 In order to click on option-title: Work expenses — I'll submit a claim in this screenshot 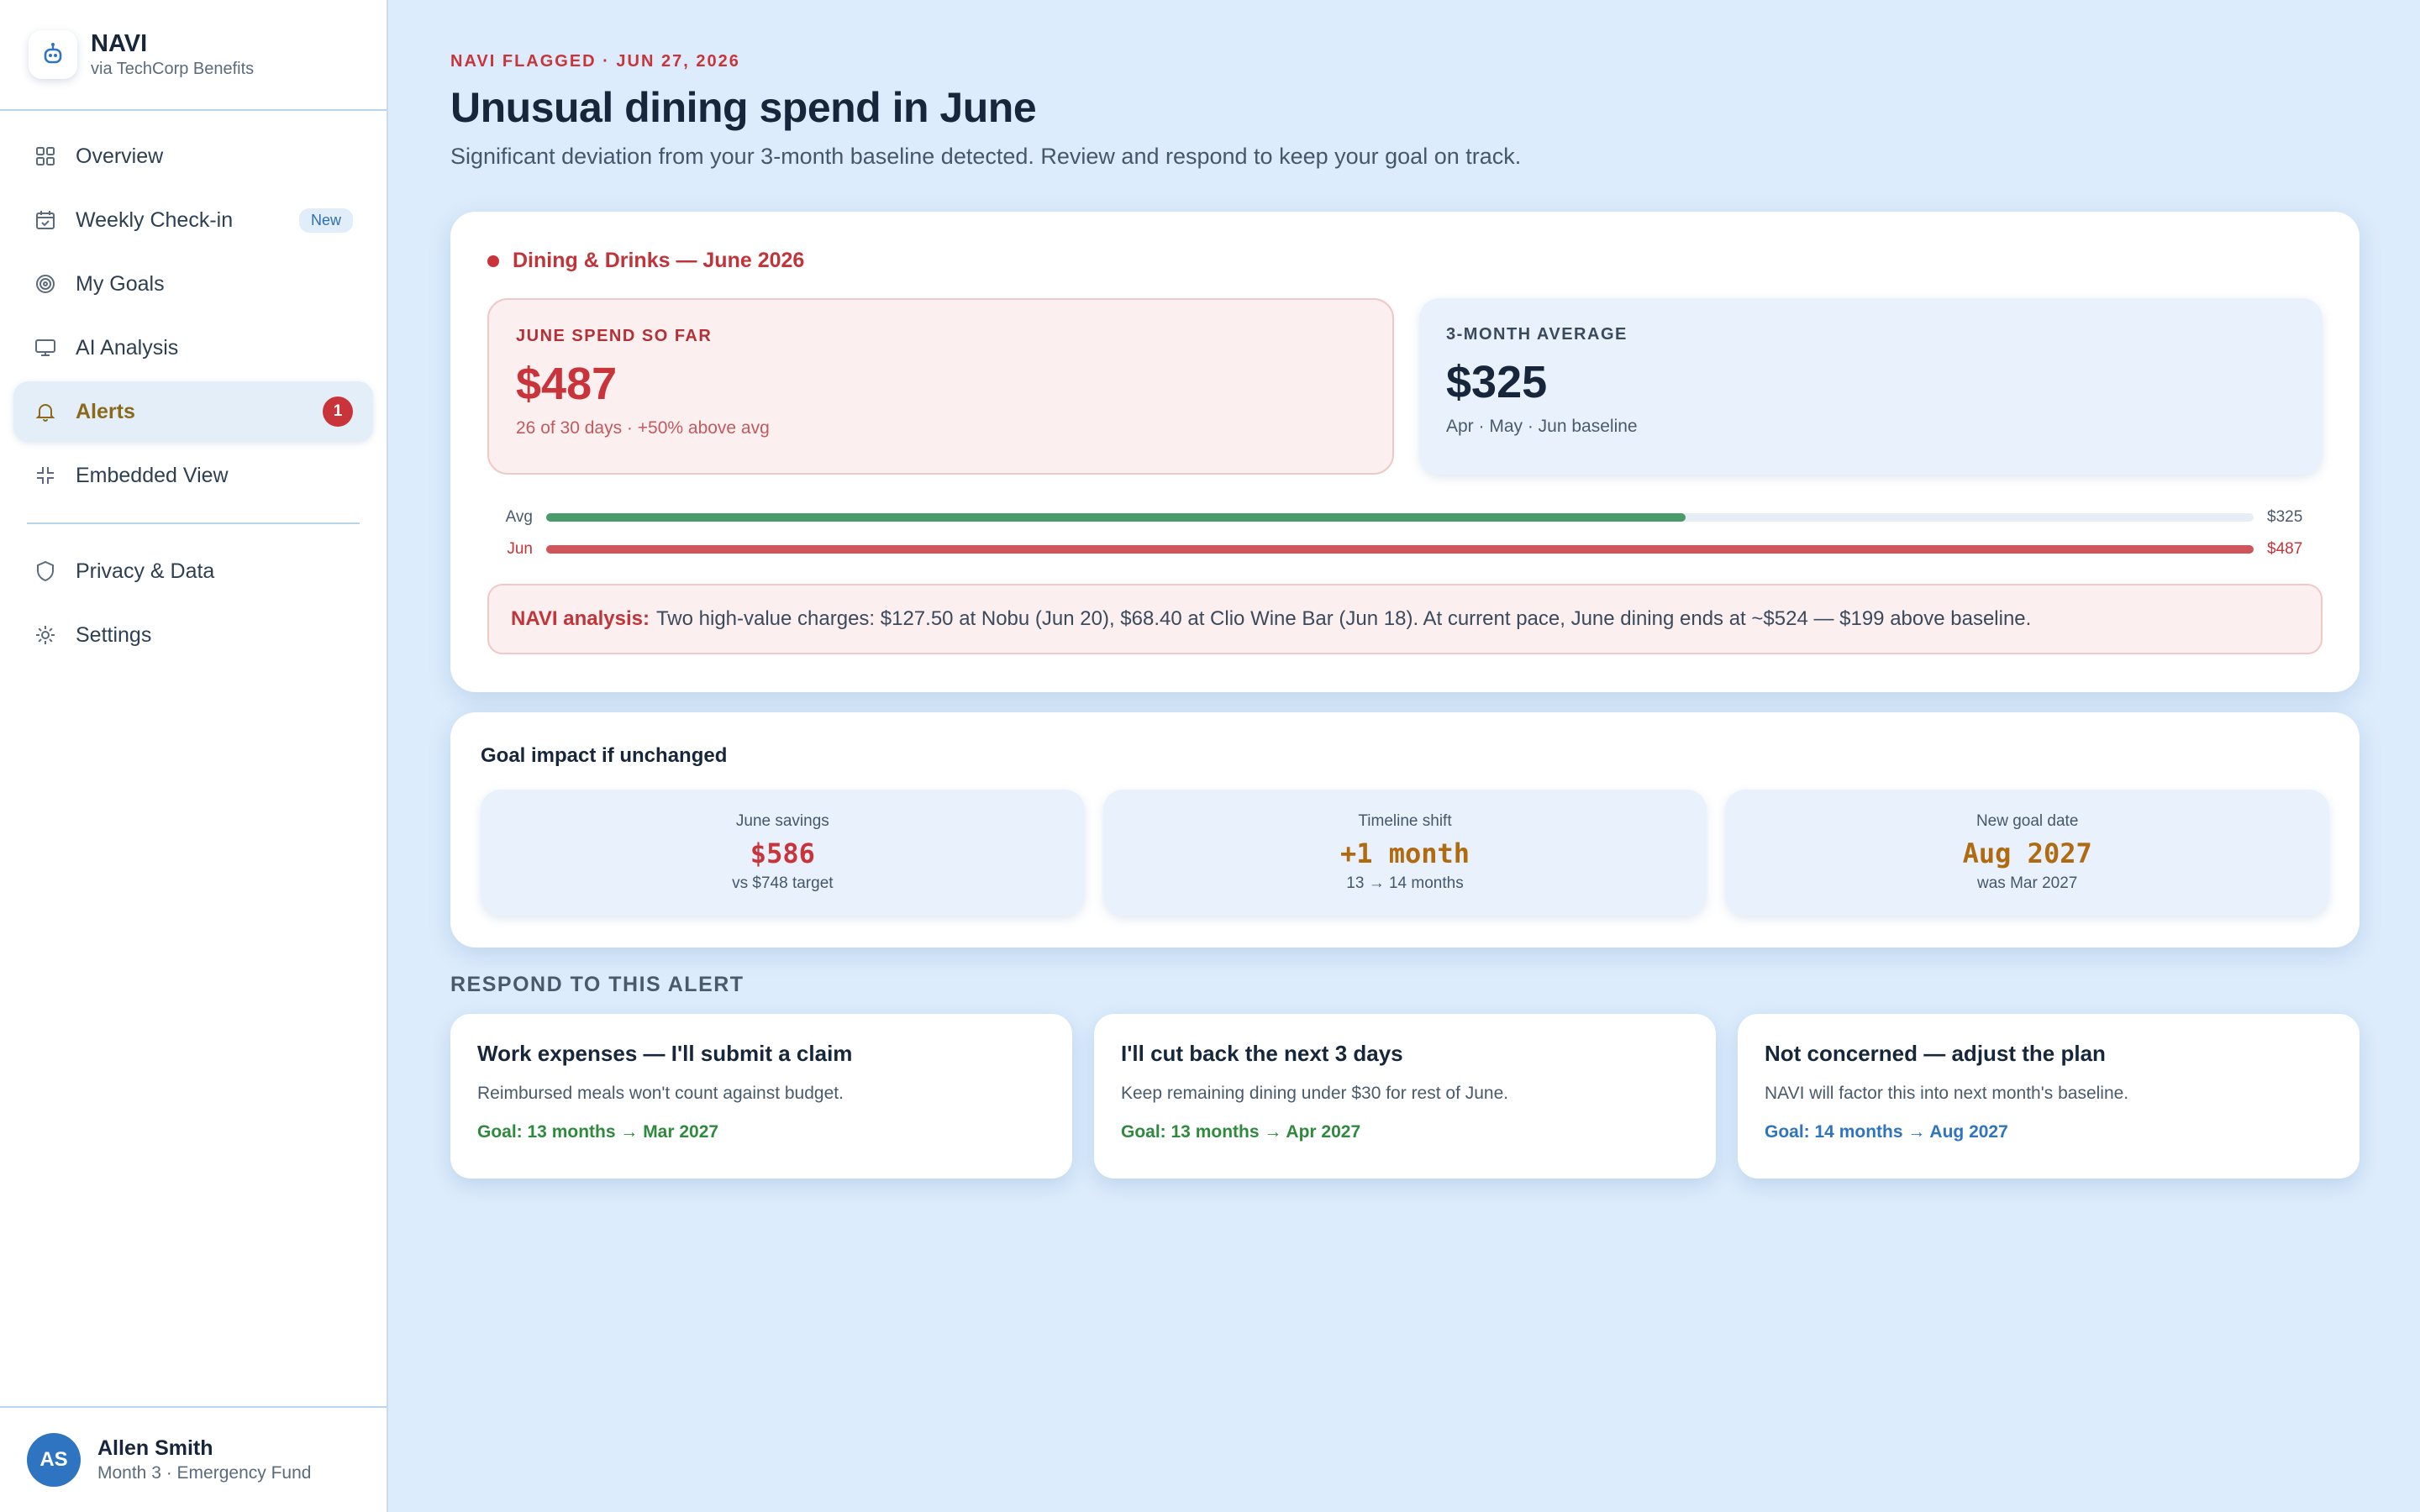, I will do `click(665, 1053)`.